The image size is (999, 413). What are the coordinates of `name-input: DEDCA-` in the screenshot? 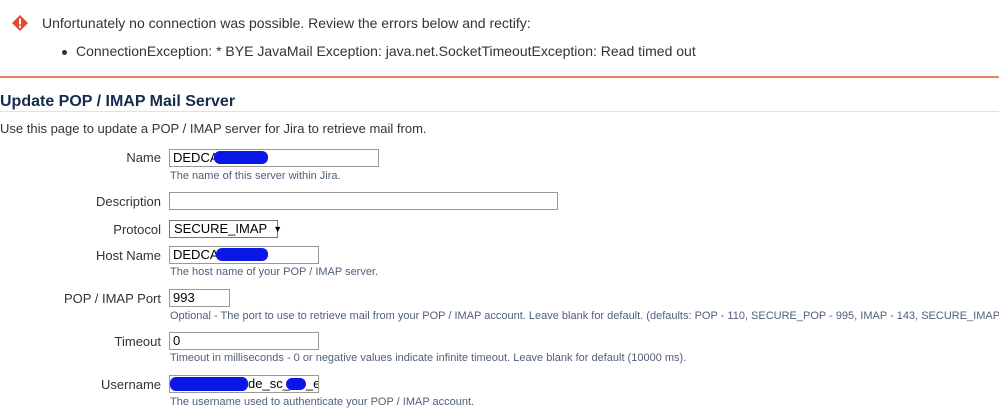 It's located at (274, 158).